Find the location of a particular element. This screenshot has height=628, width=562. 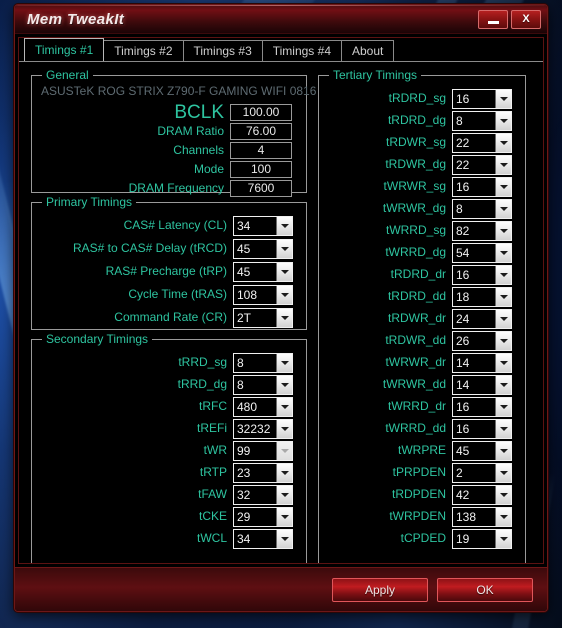

secondary-label-8: tWCL is located at coordinates (212, 538).